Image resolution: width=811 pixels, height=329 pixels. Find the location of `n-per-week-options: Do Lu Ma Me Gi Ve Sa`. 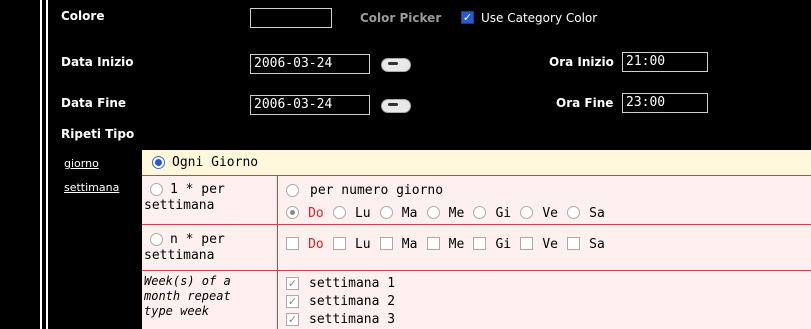

n-per-week-options: Do Lu Ma Me Gi Ve Sa is located at coordinates (544, 248).